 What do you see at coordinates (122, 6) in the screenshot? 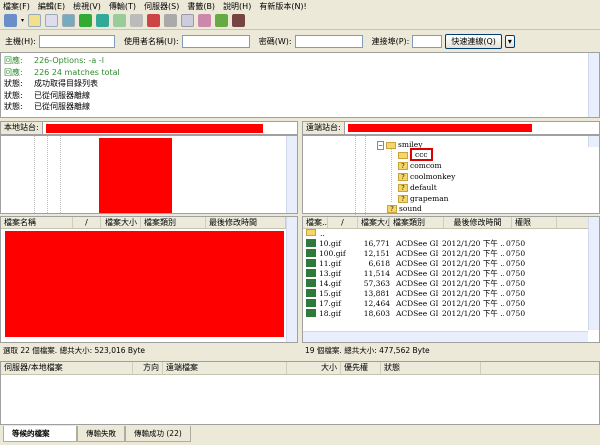
I see `menu-transfer: 傳輸(T)` at bounding box center [122, 6].